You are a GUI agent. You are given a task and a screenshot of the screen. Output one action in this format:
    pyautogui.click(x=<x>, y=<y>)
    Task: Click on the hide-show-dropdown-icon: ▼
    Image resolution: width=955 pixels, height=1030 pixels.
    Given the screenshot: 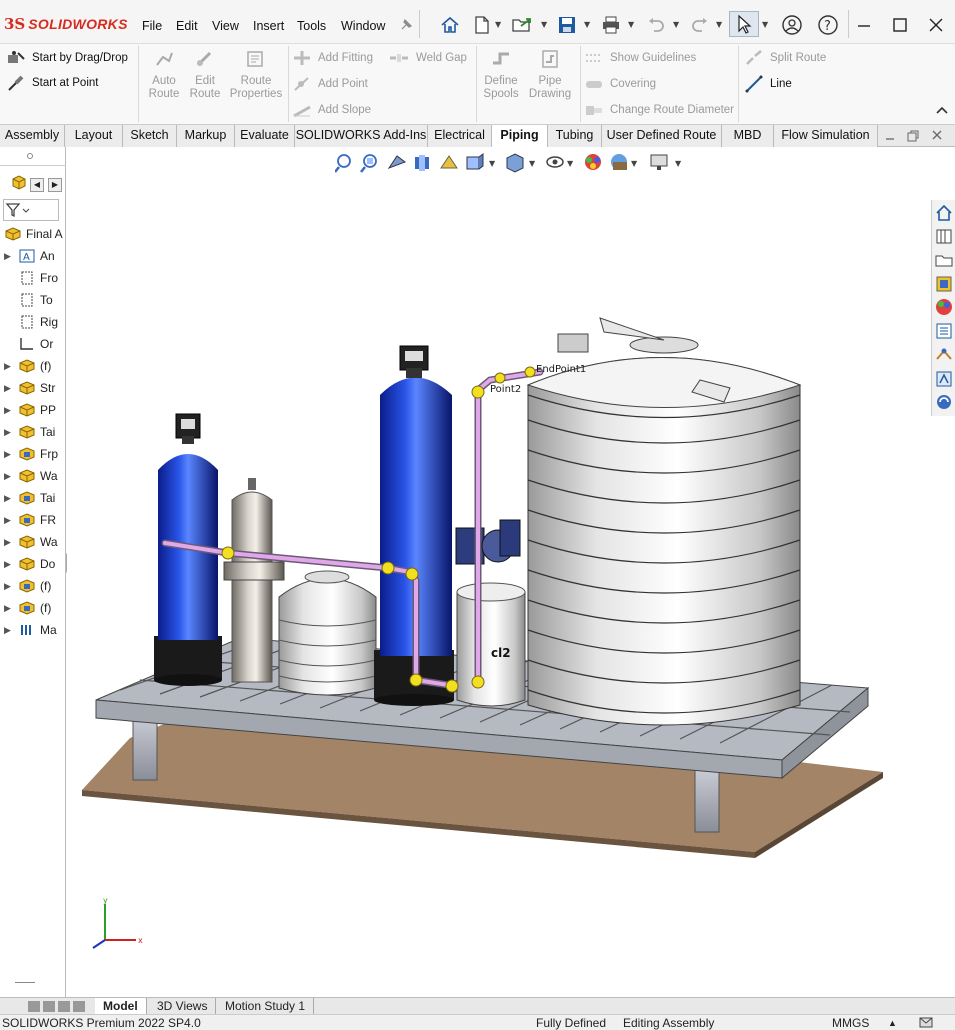 What is the action you would take?
    pyautogui.click(x=570, y=163)
    